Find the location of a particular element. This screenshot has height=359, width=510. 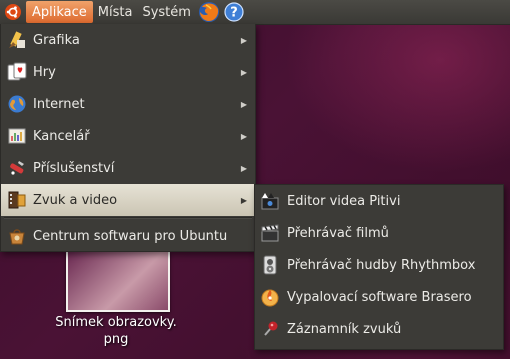

menu-item-label: Vypalovací software Brasero is located at coordinates (379, 297).